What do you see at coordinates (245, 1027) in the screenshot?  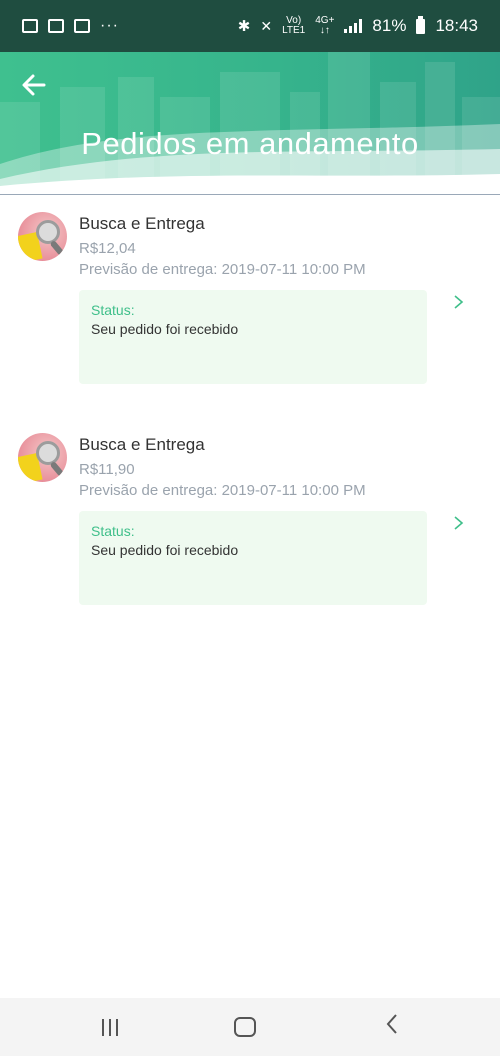 I see `home-button` at bounding box center [245, 1027].